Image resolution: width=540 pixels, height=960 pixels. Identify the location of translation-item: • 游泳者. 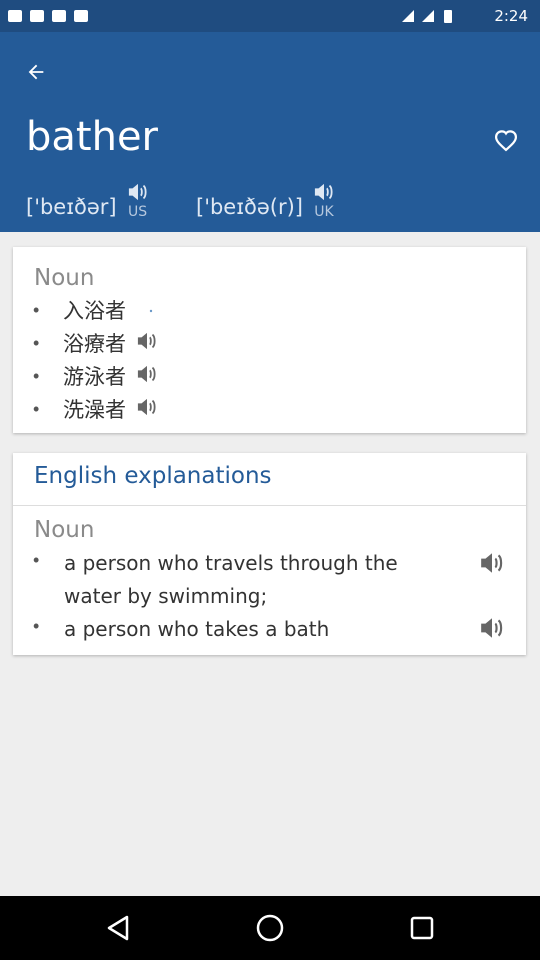
(95, 376).